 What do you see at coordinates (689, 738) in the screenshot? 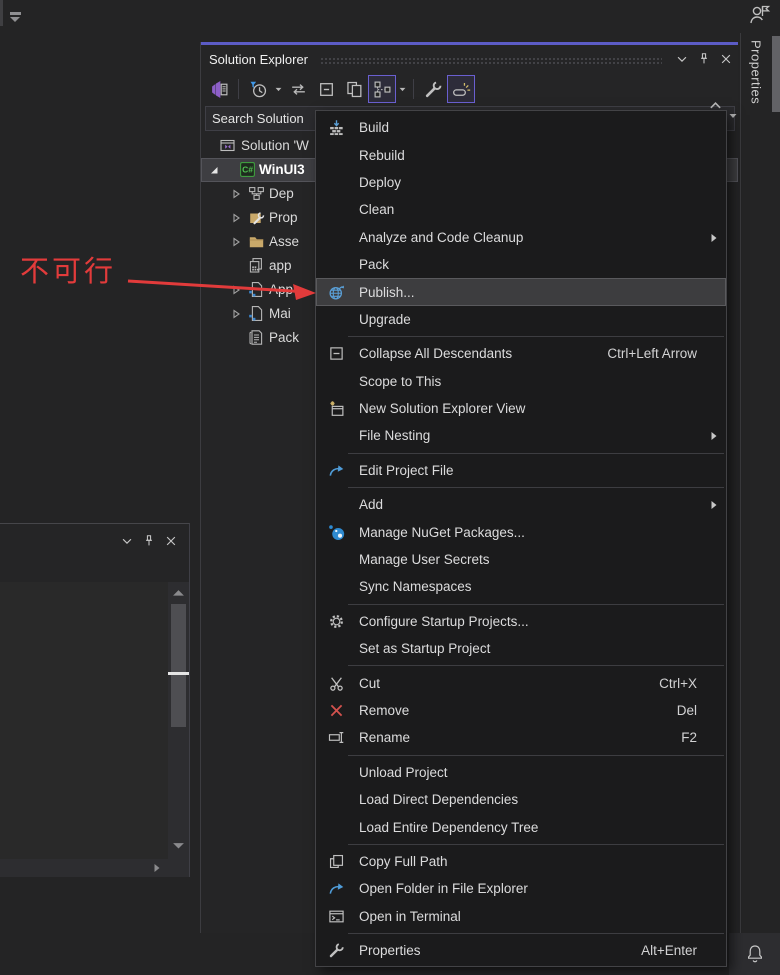
I see `menu-item-shortcut: F2` at bounding box center [689, 738].